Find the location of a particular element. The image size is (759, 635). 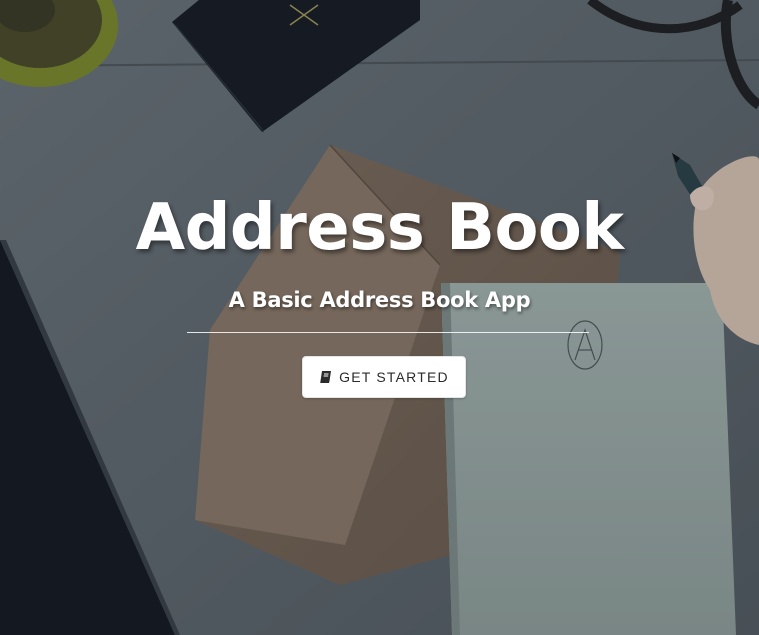

hero-subtitle: A Basic Address Book App is located at coordinates (379, 300).